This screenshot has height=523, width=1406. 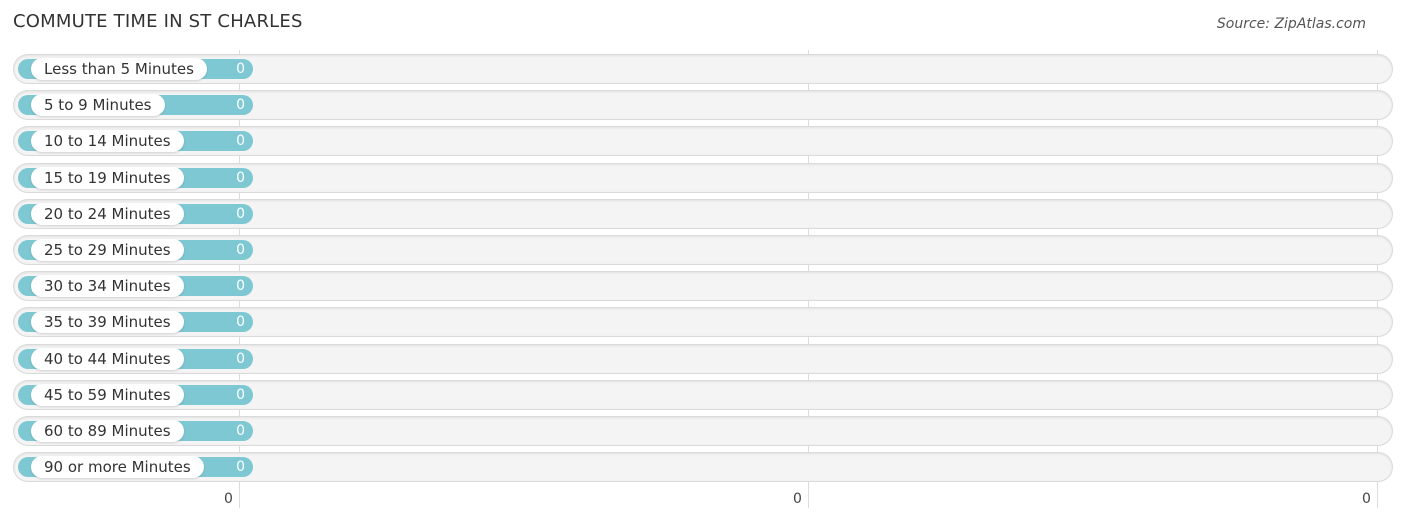 What do you see at coordinates (703, 141) in the screenshot?
I see `bar-row: 10 to 14 Minutes 0` at bounding box center [703, 141].